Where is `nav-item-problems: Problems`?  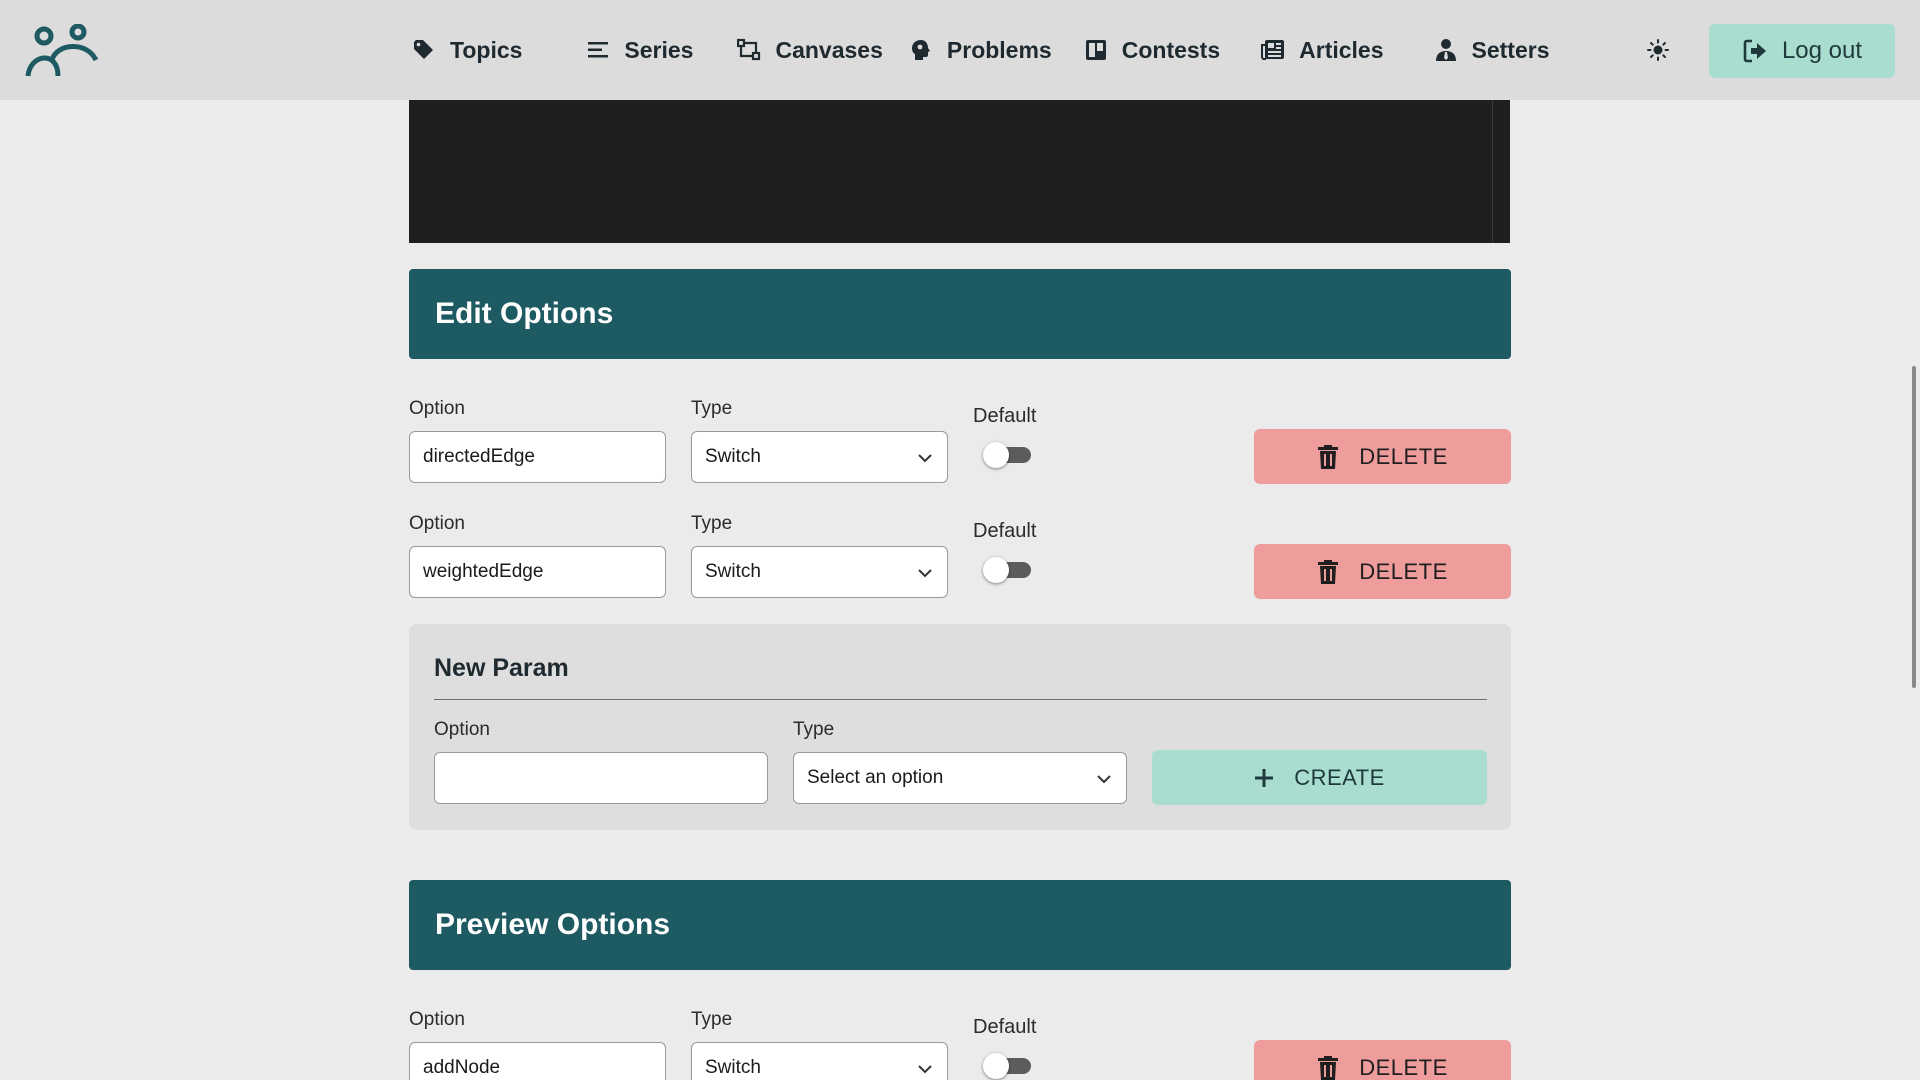 nav-item-problems: Problems is located at coordinates (980, 50).